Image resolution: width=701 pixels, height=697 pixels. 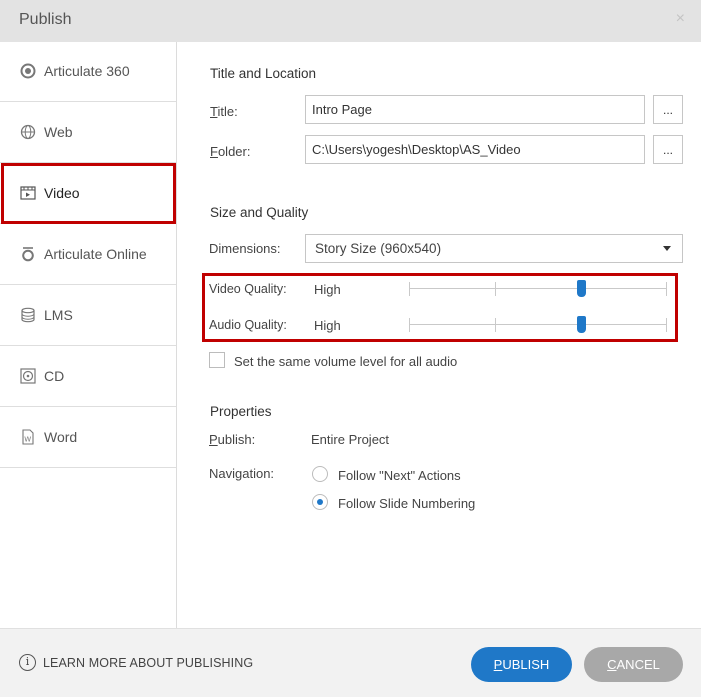 I want to click on title-input: Intro Page, so click(x=475, y=109).